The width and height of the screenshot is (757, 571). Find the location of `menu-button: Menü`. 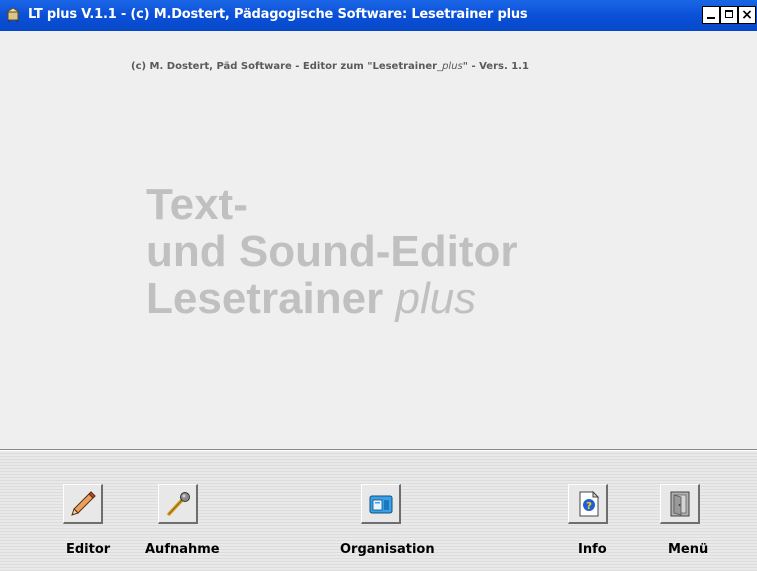

menu-button: Menü is located at coordinates (685, 511).